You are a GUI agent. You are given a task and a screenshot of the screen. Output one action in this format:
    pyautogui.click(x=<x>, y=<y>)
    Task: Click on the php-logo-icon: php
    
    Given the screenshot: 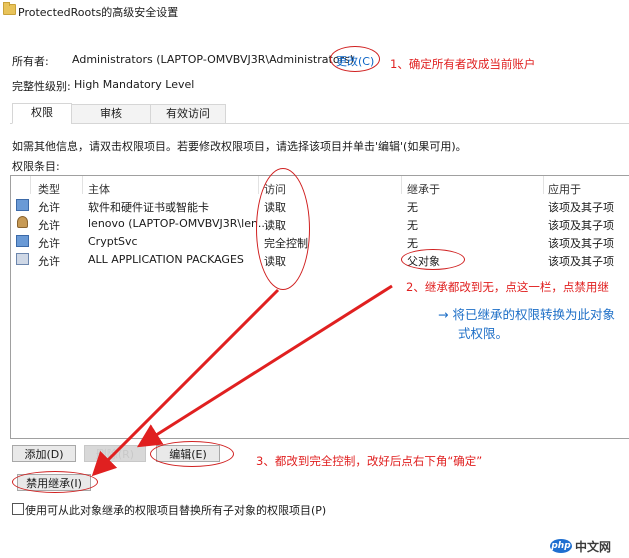 What is the action you would take?
    pyautogui.click(x=561, y=546)
    